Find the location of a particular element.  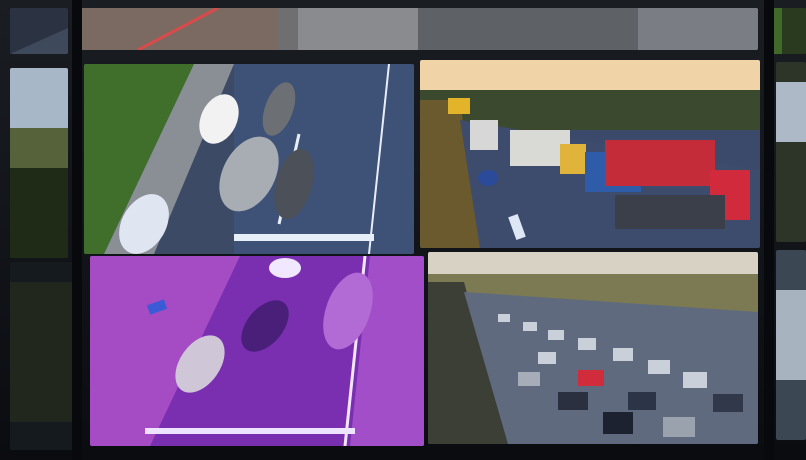

feed-right-lower is located at coordinates (791, 345).